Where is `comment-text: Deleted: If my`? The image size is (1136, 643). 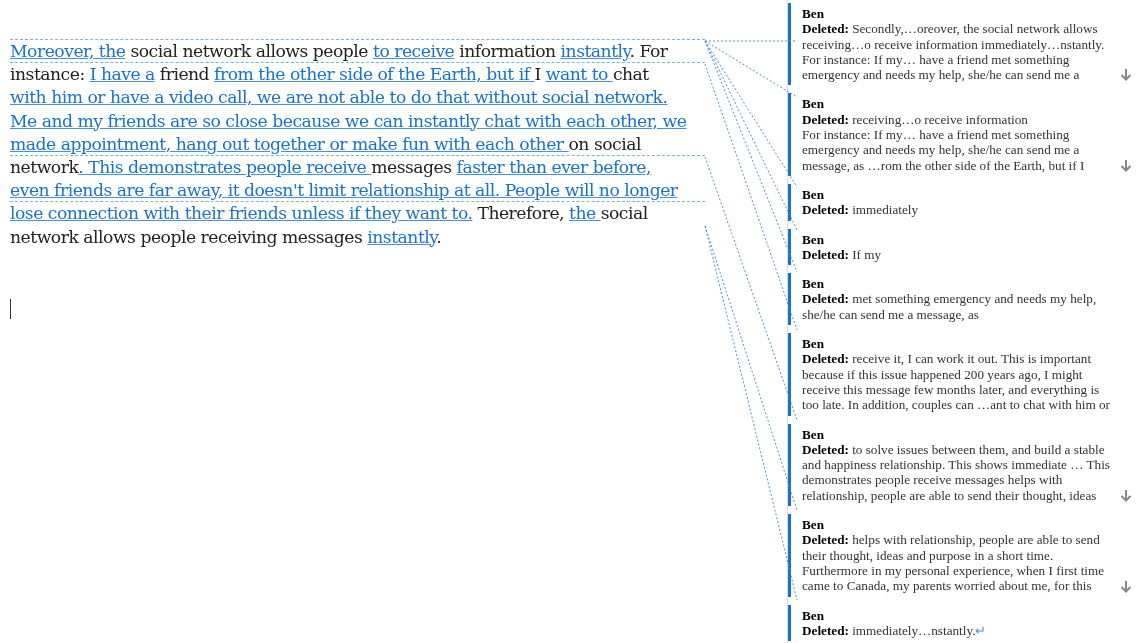
comment-text: Deleted: If my is located at coordinates (842, 254).